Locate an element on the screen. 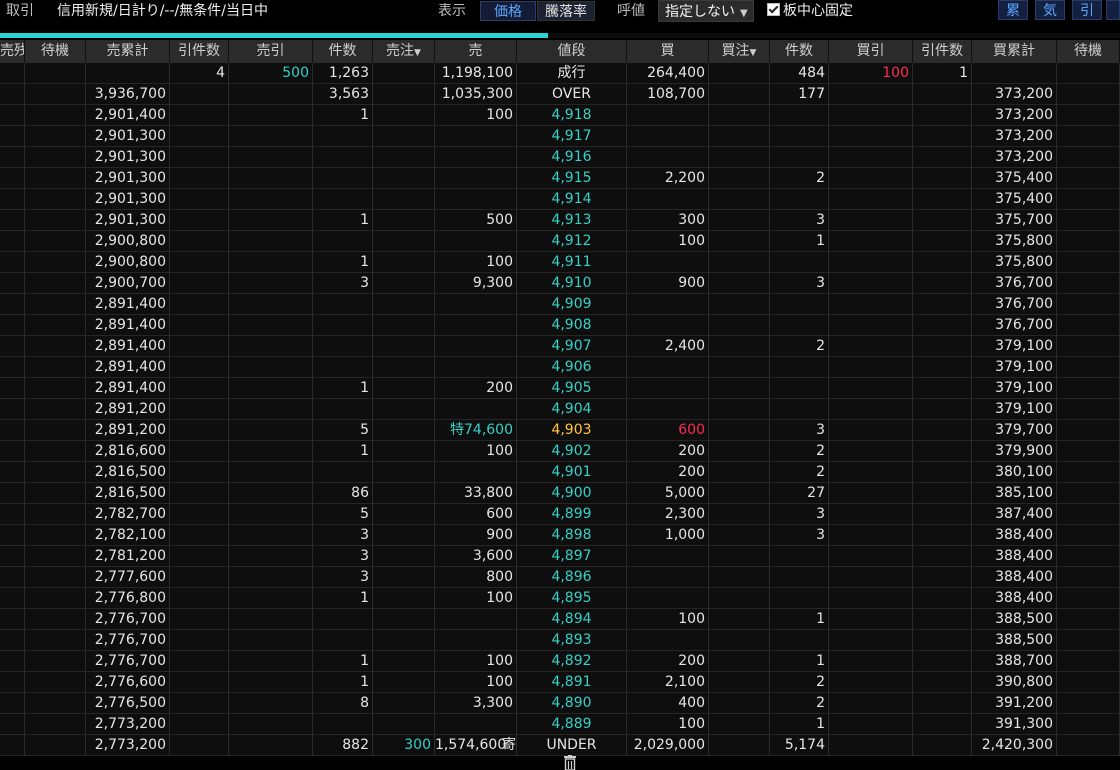 The width and height of the screenshot is (1120, 770). price-level-row: 2,773,200 4,889 100 1 391,300 is located at coordinates (560, 724).